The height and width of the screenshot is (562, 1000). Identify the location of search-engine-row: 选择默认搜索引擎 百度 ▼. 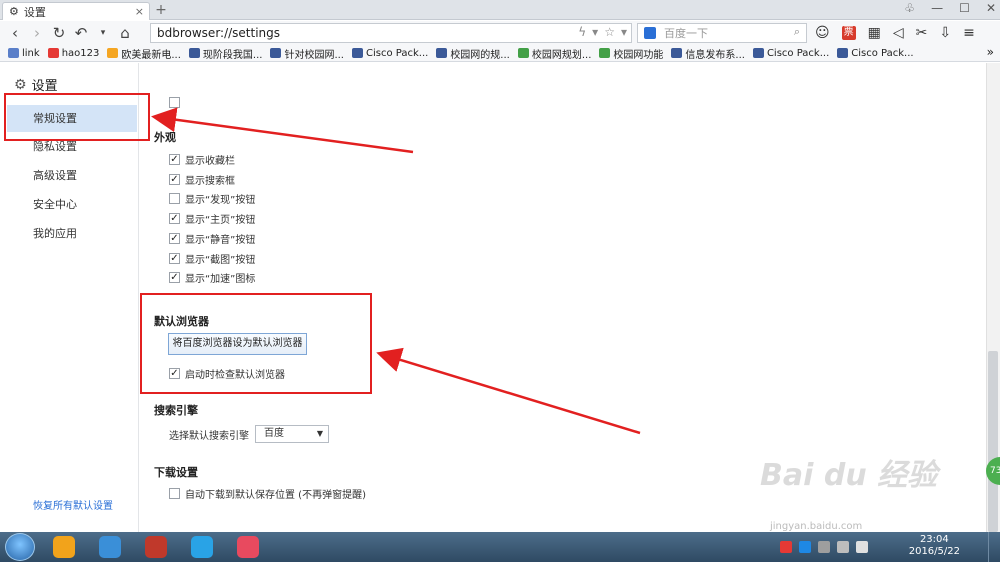
(249, 434).